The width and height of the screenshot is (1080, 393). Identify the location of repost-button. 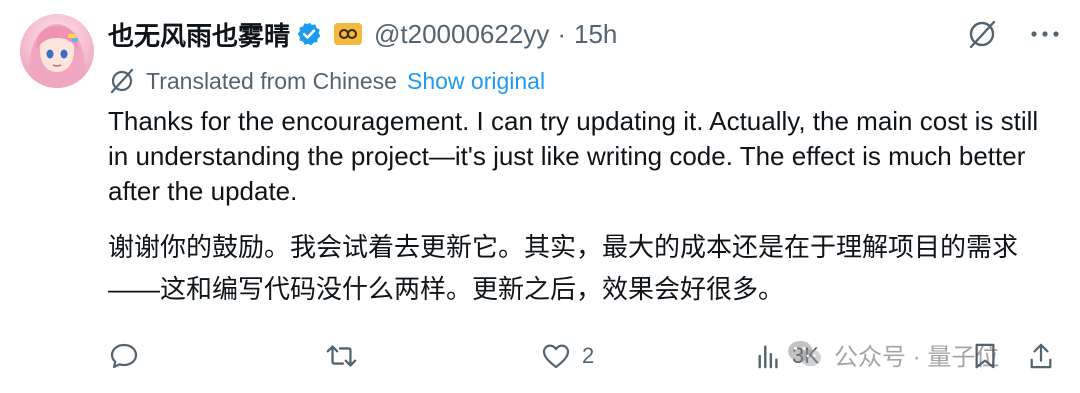
(346, 356).